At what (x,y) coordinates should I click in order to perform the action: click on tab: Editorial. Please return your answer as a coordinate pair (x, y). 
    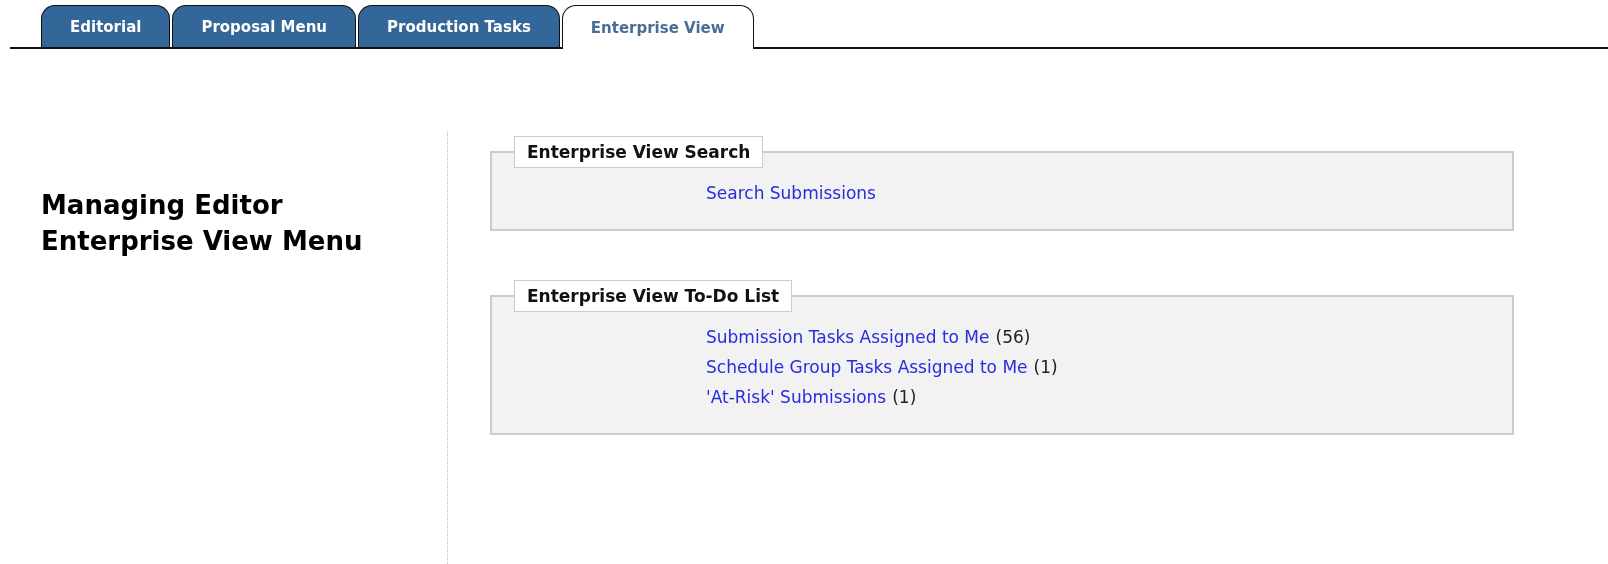
    Looking at the image, I should click on (106, 26).